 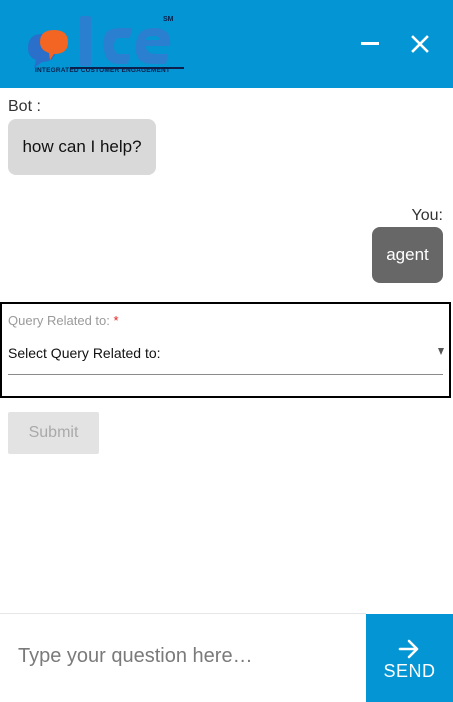 What do you see at coordinates (441, 351) in the screenshot?
I see `dropdown-arrow-icon` at bounding box center [441, 351].